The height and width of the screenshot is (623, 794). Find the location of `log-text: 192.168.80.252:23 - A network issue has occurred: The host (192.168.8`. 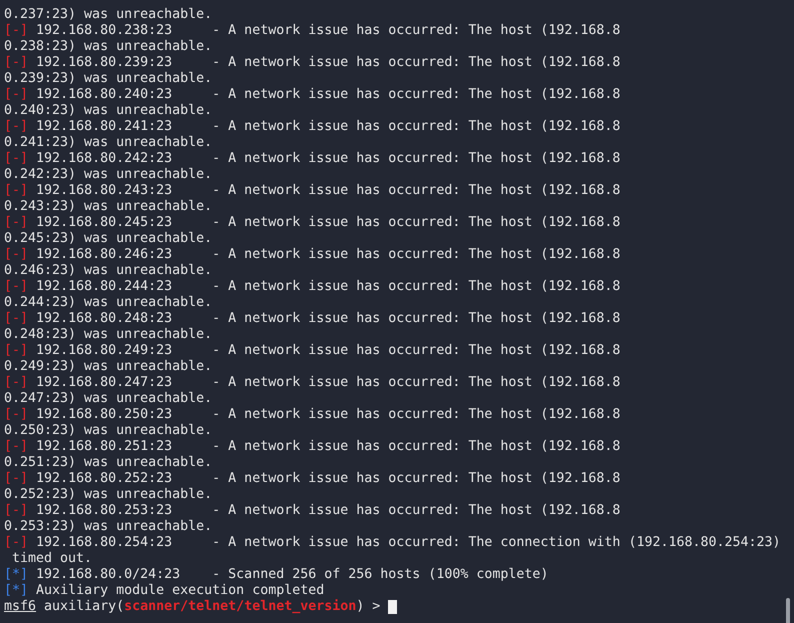

log-text: 192.168.80.252:23 - A network issue has occurred: The host (192.168.8 is located at coordinates (328, 479).